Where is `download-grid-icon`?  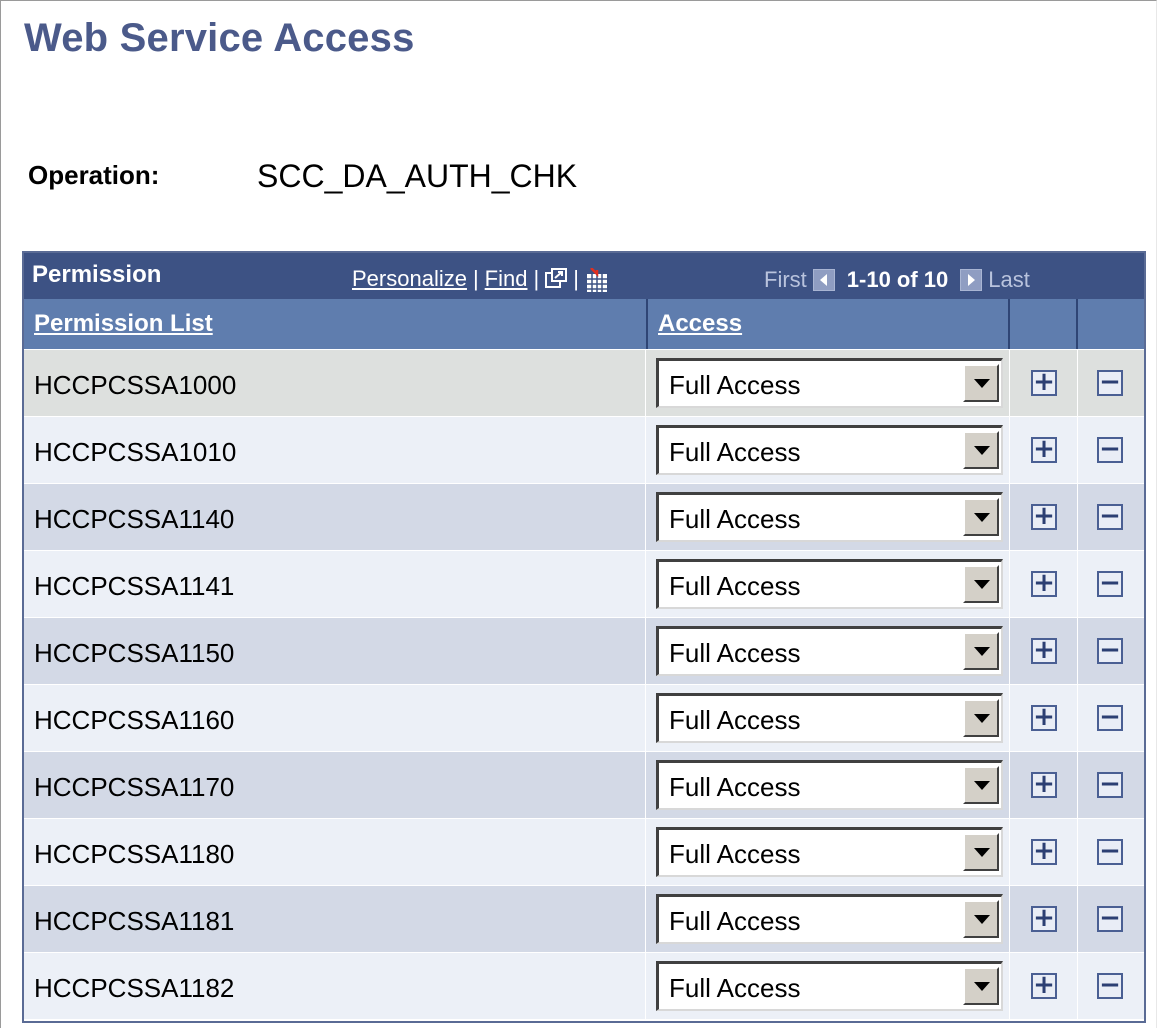 download-grid-icon is located at coordinates (596, 279).